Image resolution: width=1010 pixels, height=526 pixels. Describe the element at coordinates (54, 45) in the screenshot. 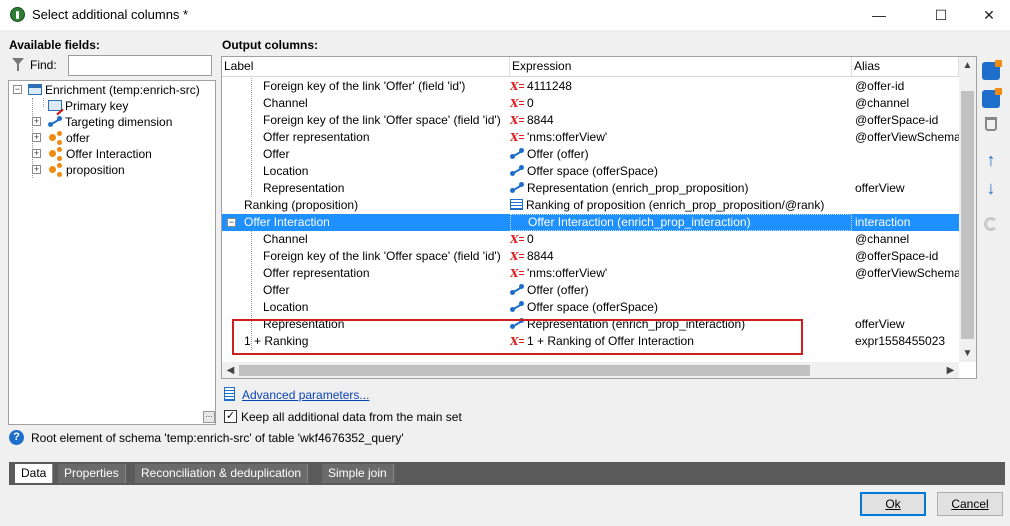

I see `available-fields-heading: Available fields:` at that location.